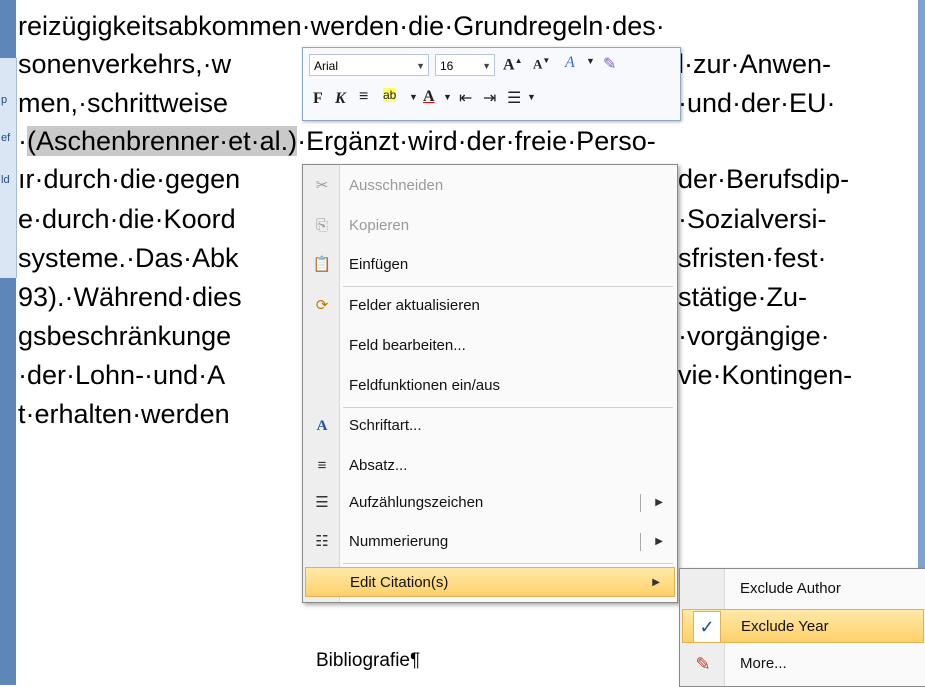 This screenshot has width=925, height=687. I want to click on menu-item-label: Einfügen, so click(379, 264).